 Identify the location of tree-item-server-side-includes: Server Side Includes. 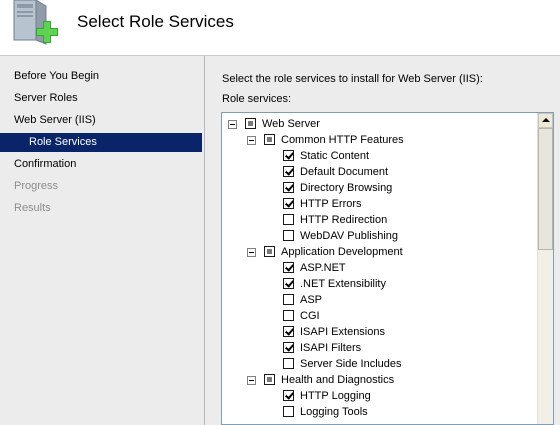
(377, 365).